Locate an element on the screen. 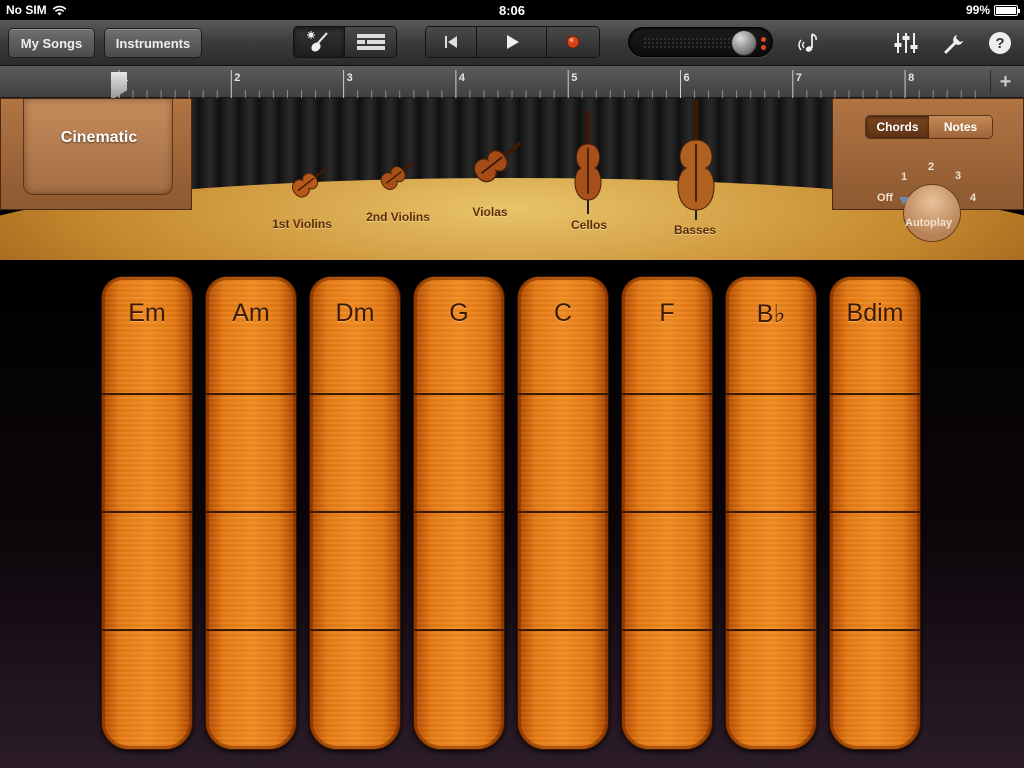 The image size is (1024, 768). ruler-ticks is located at coordinates (547, 84).